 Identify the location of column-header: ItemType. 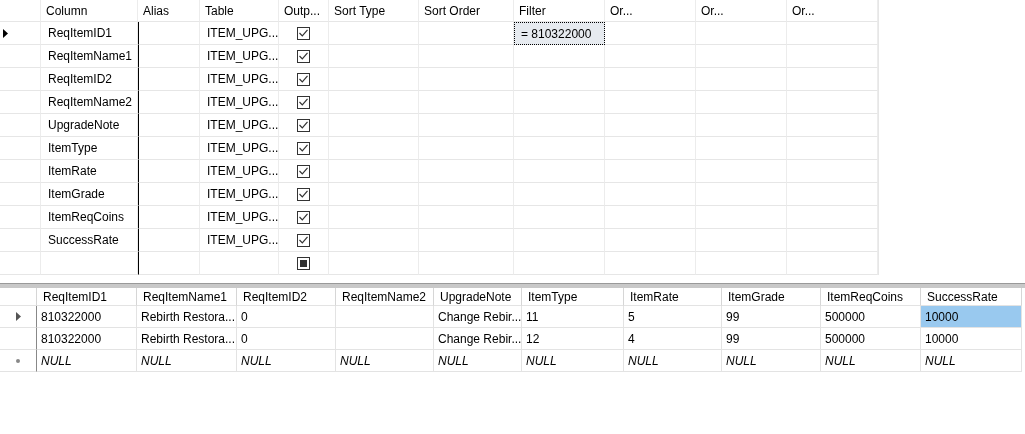
(573, 297).